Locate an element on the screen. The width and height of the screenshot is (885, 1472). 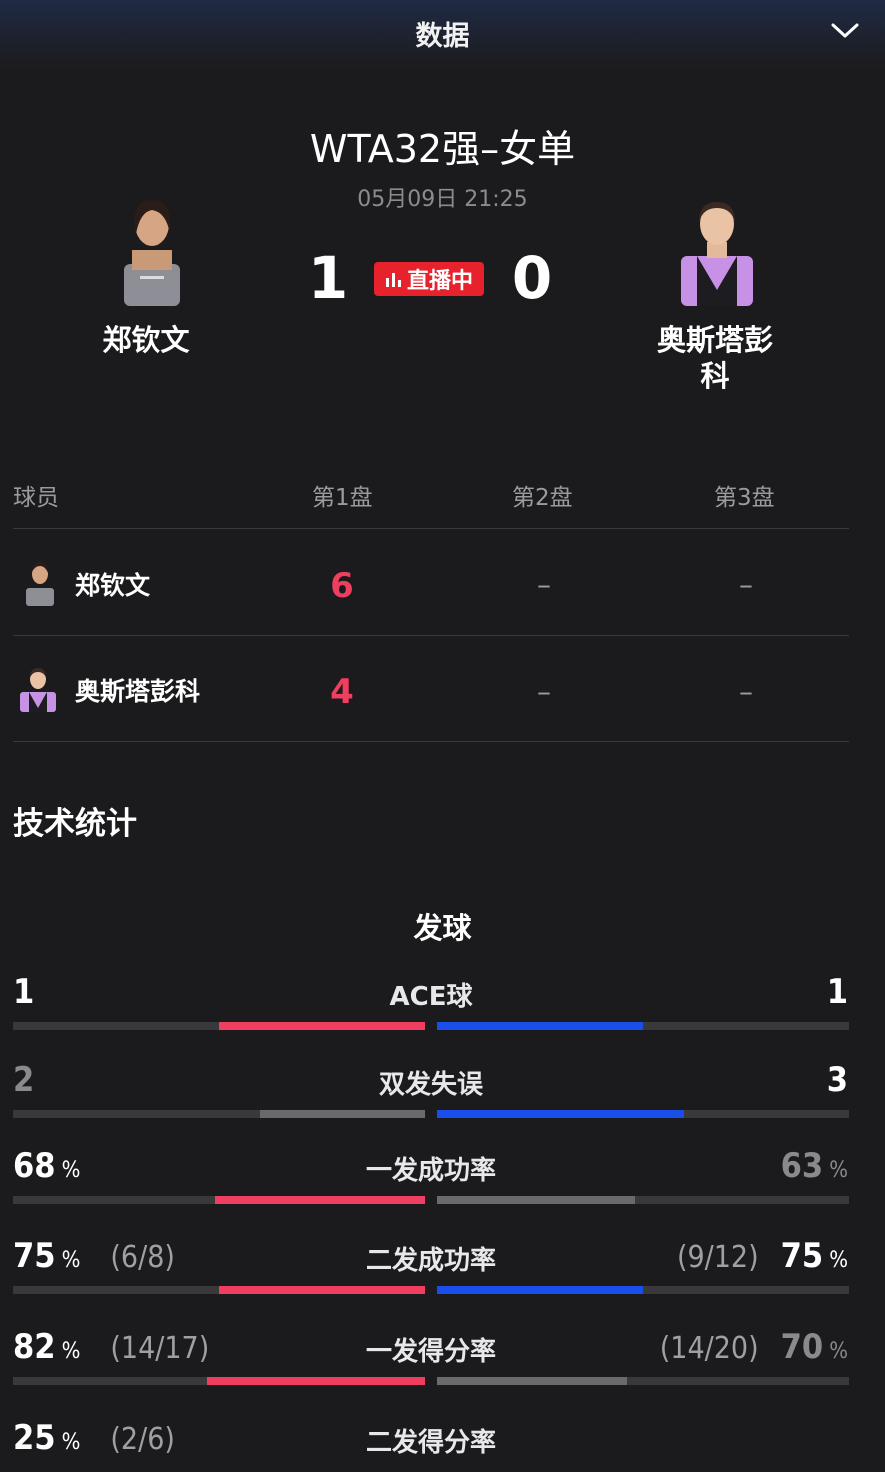
stat-left-value: 2 is located at coordinates (23, 1080).